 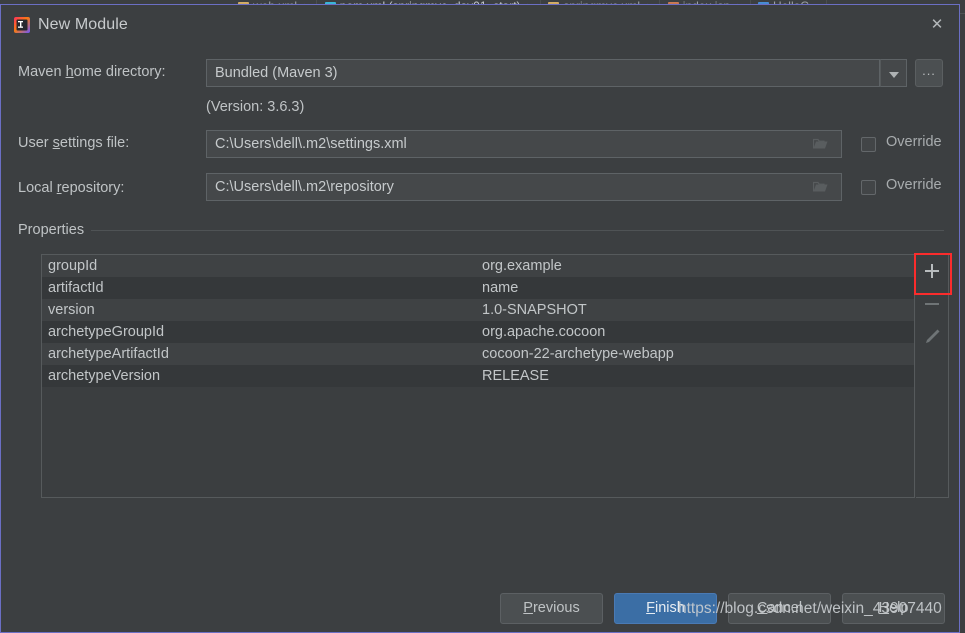 I want to click on local-repository-override-label: Override, so click(x=914, y=185).